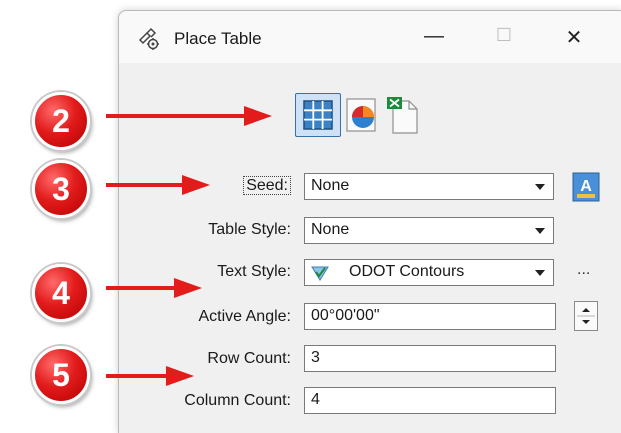 The width and height of the screenshot is (621, 433). I want to click on text-style-icon, so click(320, 273).